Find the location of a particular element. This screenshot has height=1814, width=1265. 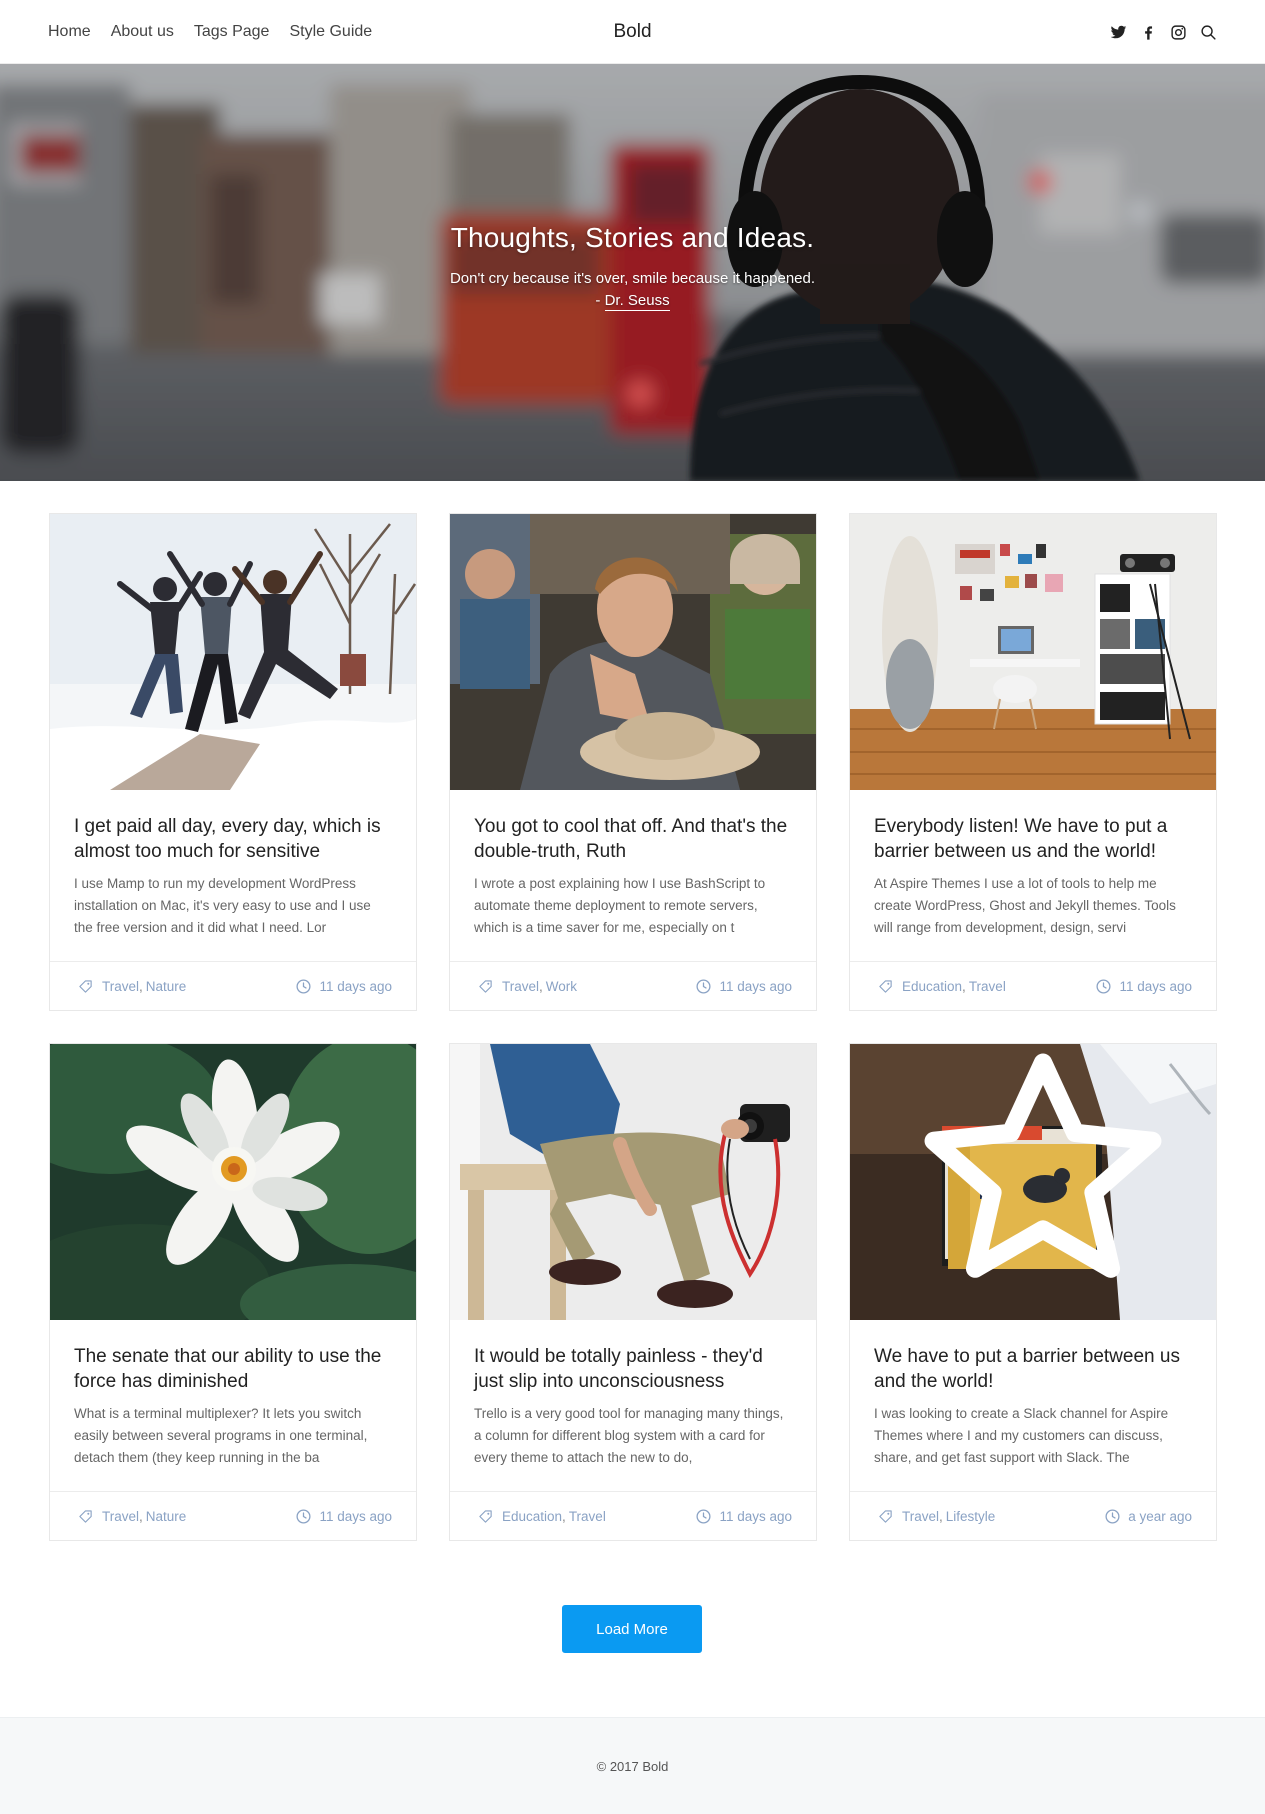

hero-title: Thoughts, Stories and Ideas. is located at coordinates (632, 237).